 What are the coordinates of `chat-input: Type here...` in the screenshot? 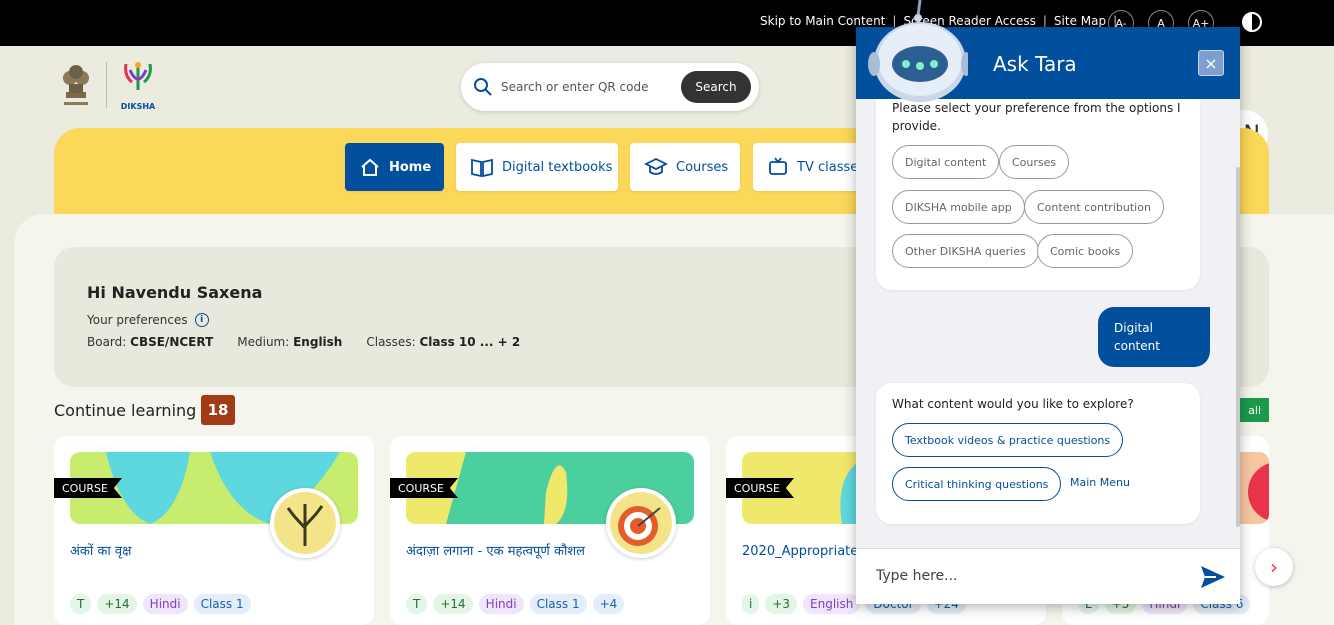 It's located at (917, 576).